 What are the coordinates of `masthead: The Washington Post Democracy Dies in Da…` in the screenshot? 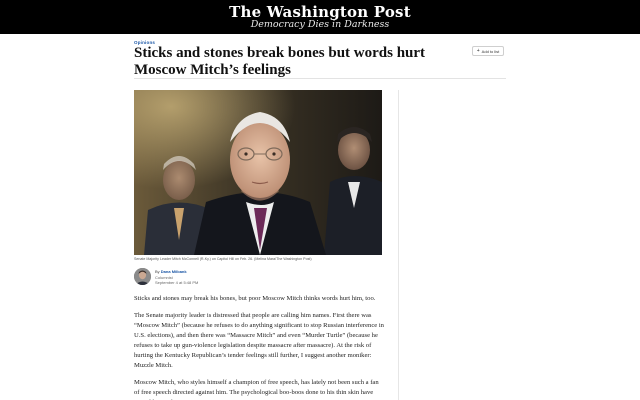 It's located at (320, 17).